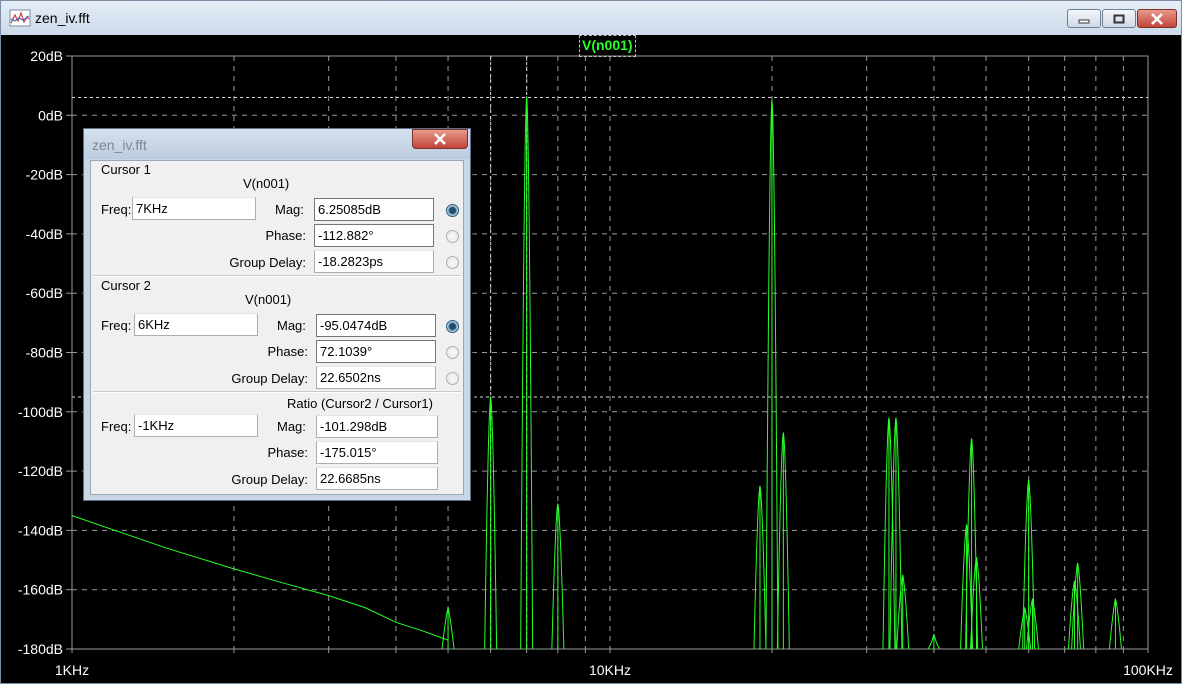 Image resolution: width=1182 pixels, height=684 pixels. I want to click on cursor1-group-delay-value: -18.2823ps, so click(374, 261).